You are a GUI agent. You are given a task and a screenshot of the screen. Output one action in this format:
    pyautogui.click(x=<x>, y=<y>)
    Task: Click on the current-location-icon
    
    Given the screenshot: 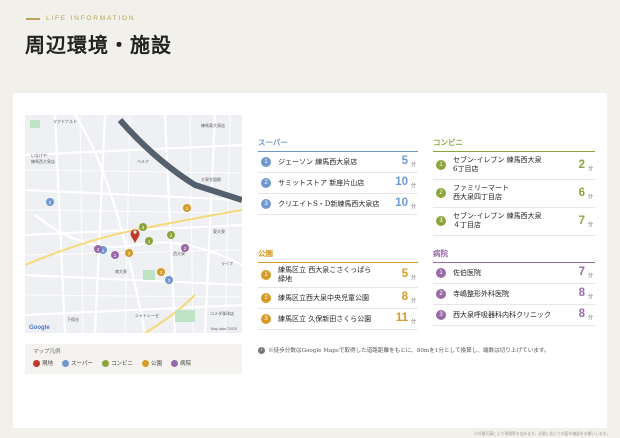 What is the action you would take?
    pyautogui.click(x=36, y=363)
    